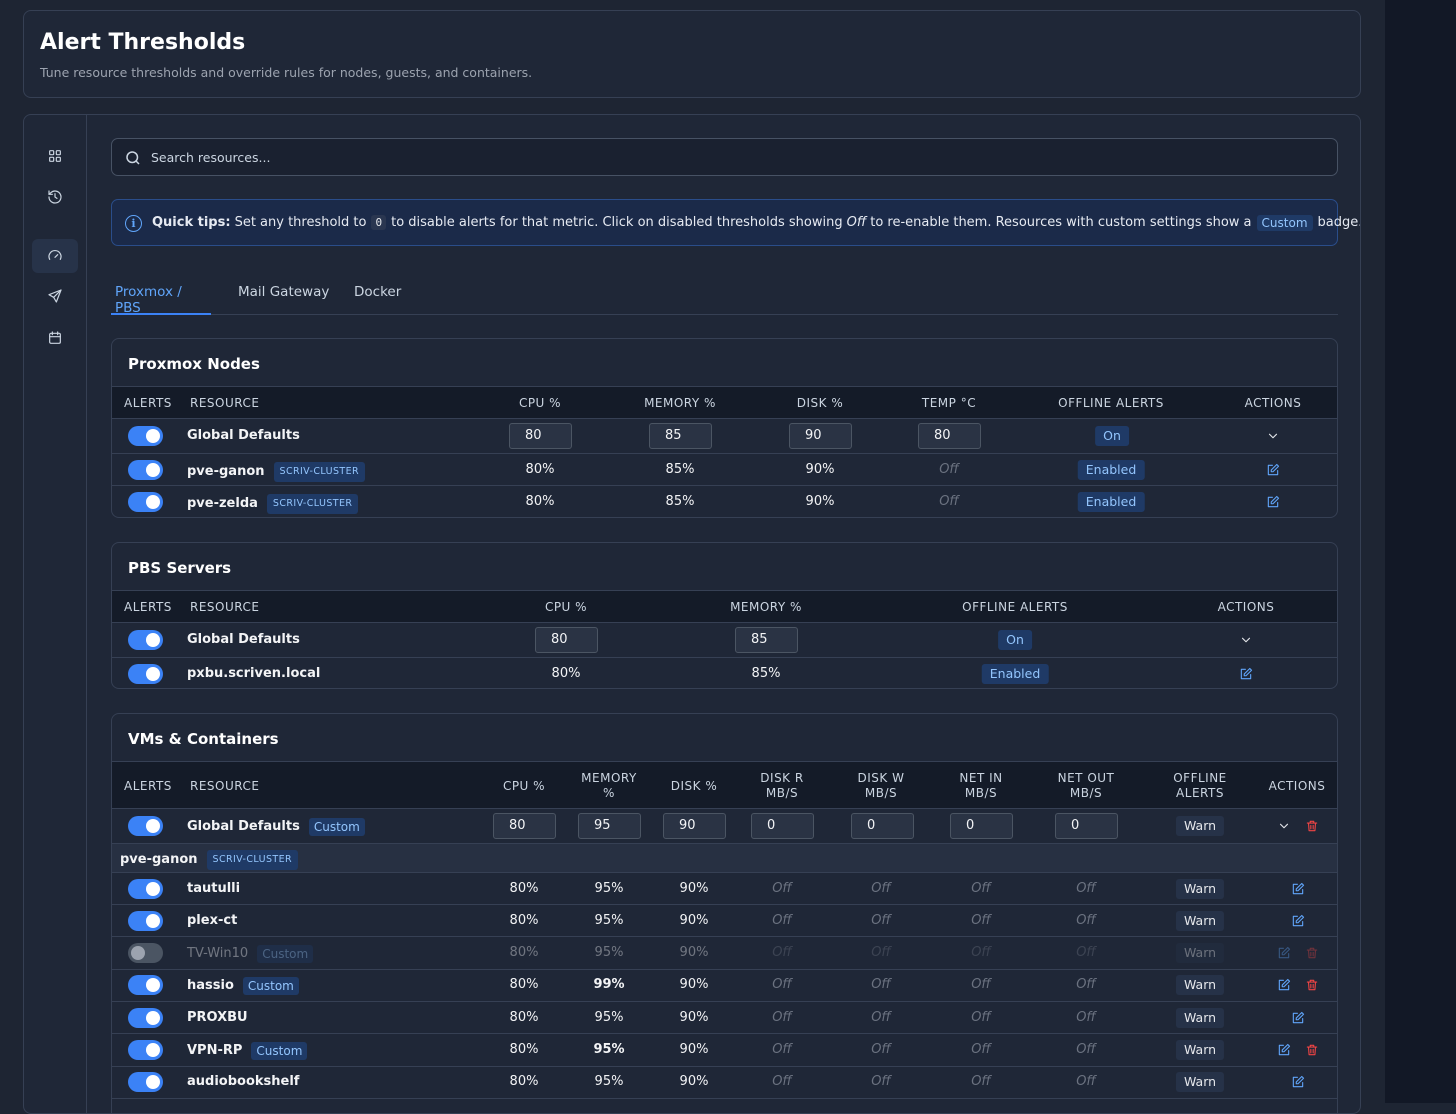 This screenshot has width=1456, height=1114. What do you see at coordinates (209, 860) in the screenshot?
I see `group-name: pve-ganon SCRIV-CLUSTER` at bounding box center [209, 860].